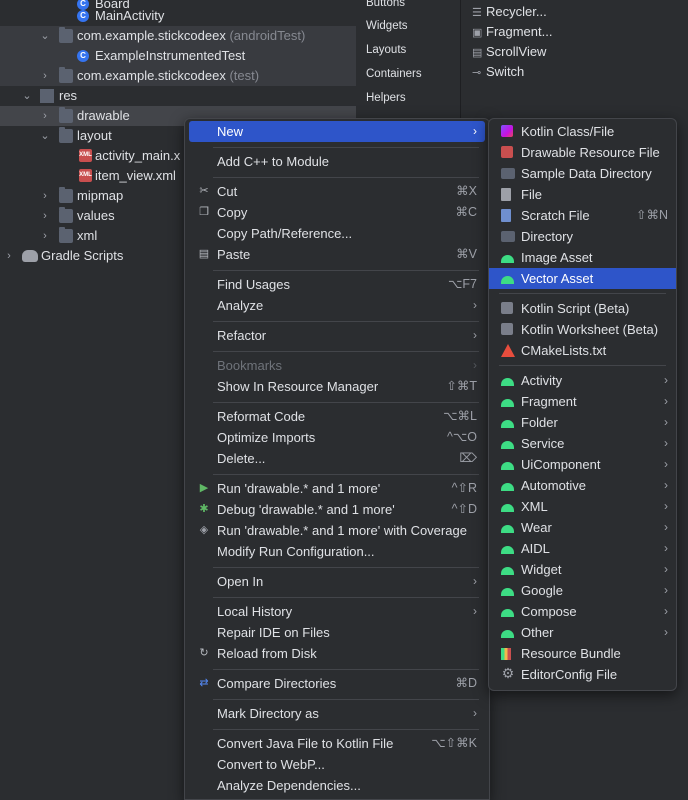  Describe the element at coordinates (582, 569) in the screenshot. I see `submenu-item-widget: Widget ›` at that location.